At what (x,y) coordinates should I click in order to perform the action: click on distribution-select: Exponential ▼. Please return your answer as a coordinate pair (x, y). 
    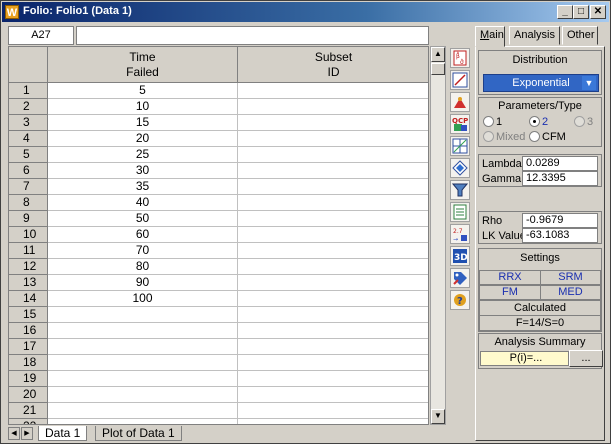
    Looking at the image, I should click on (541, 83).